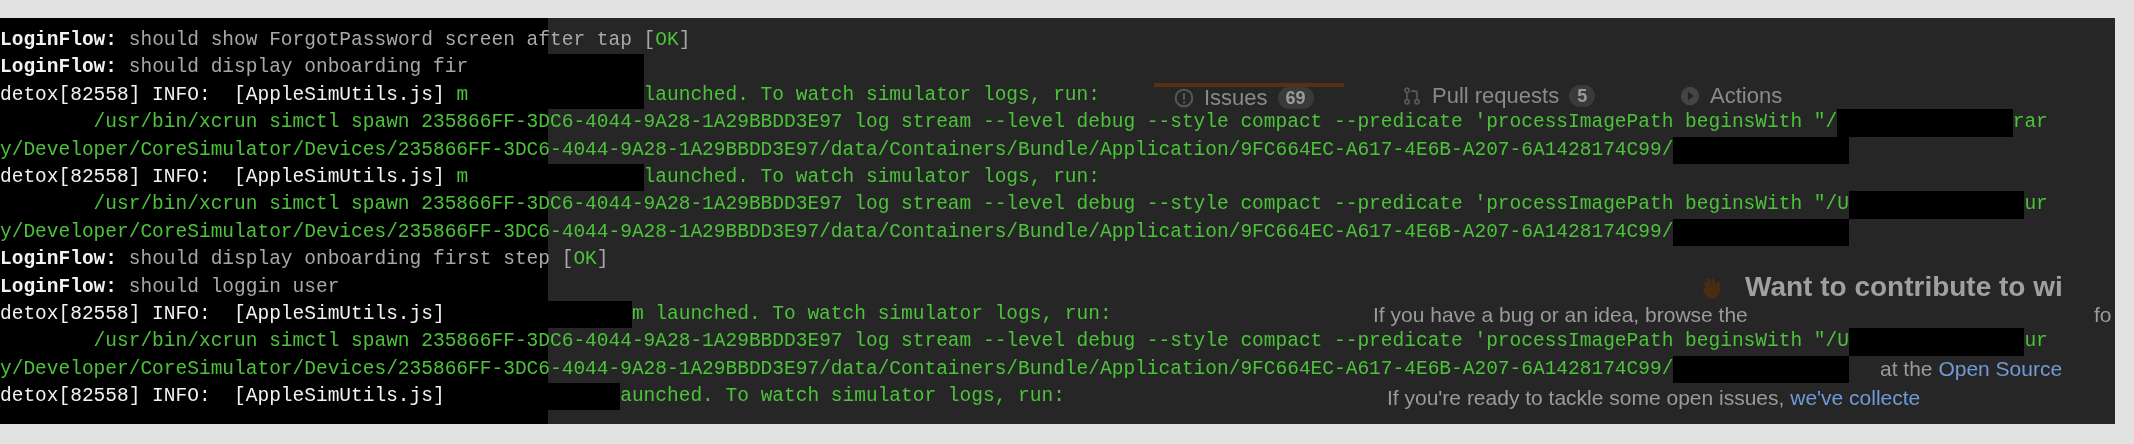  Describe the element at coordinates (1412, 96) in the screenshot. I see `pull-request-icon` at that location.